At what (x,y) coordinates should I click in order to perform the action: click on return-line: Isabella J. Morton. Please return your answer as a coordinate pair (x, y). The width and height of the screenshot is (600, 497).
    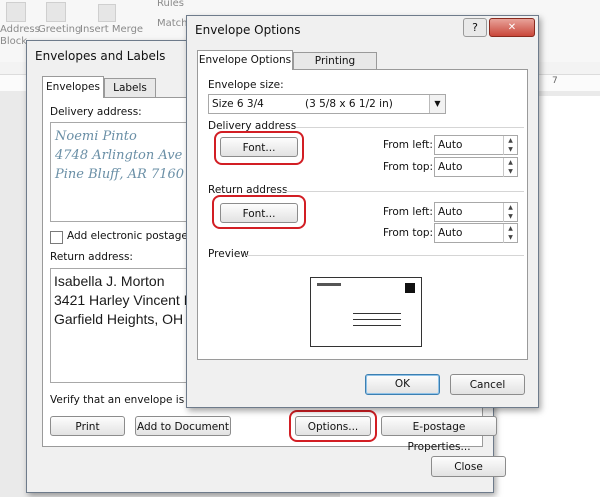
    Looking at the image, I should click on (109, 281).